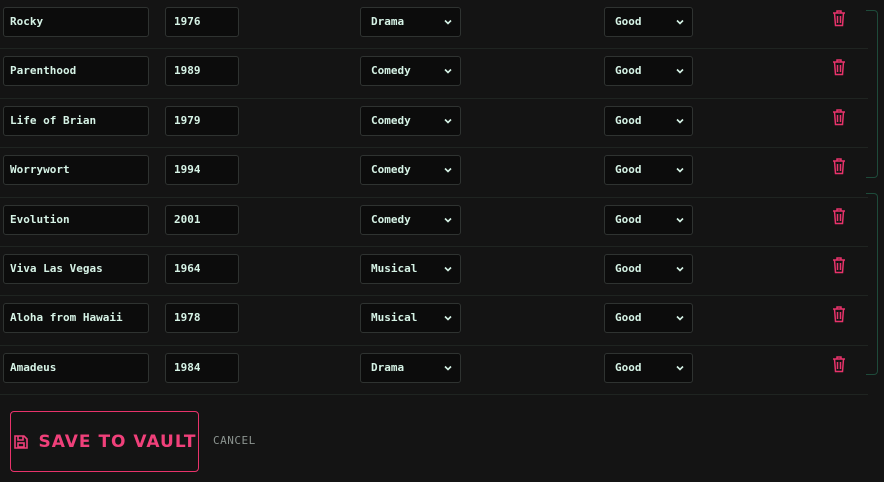 This screenshot has height=482, width=884. I want to click on year-input: 2001, so click(202, 219).